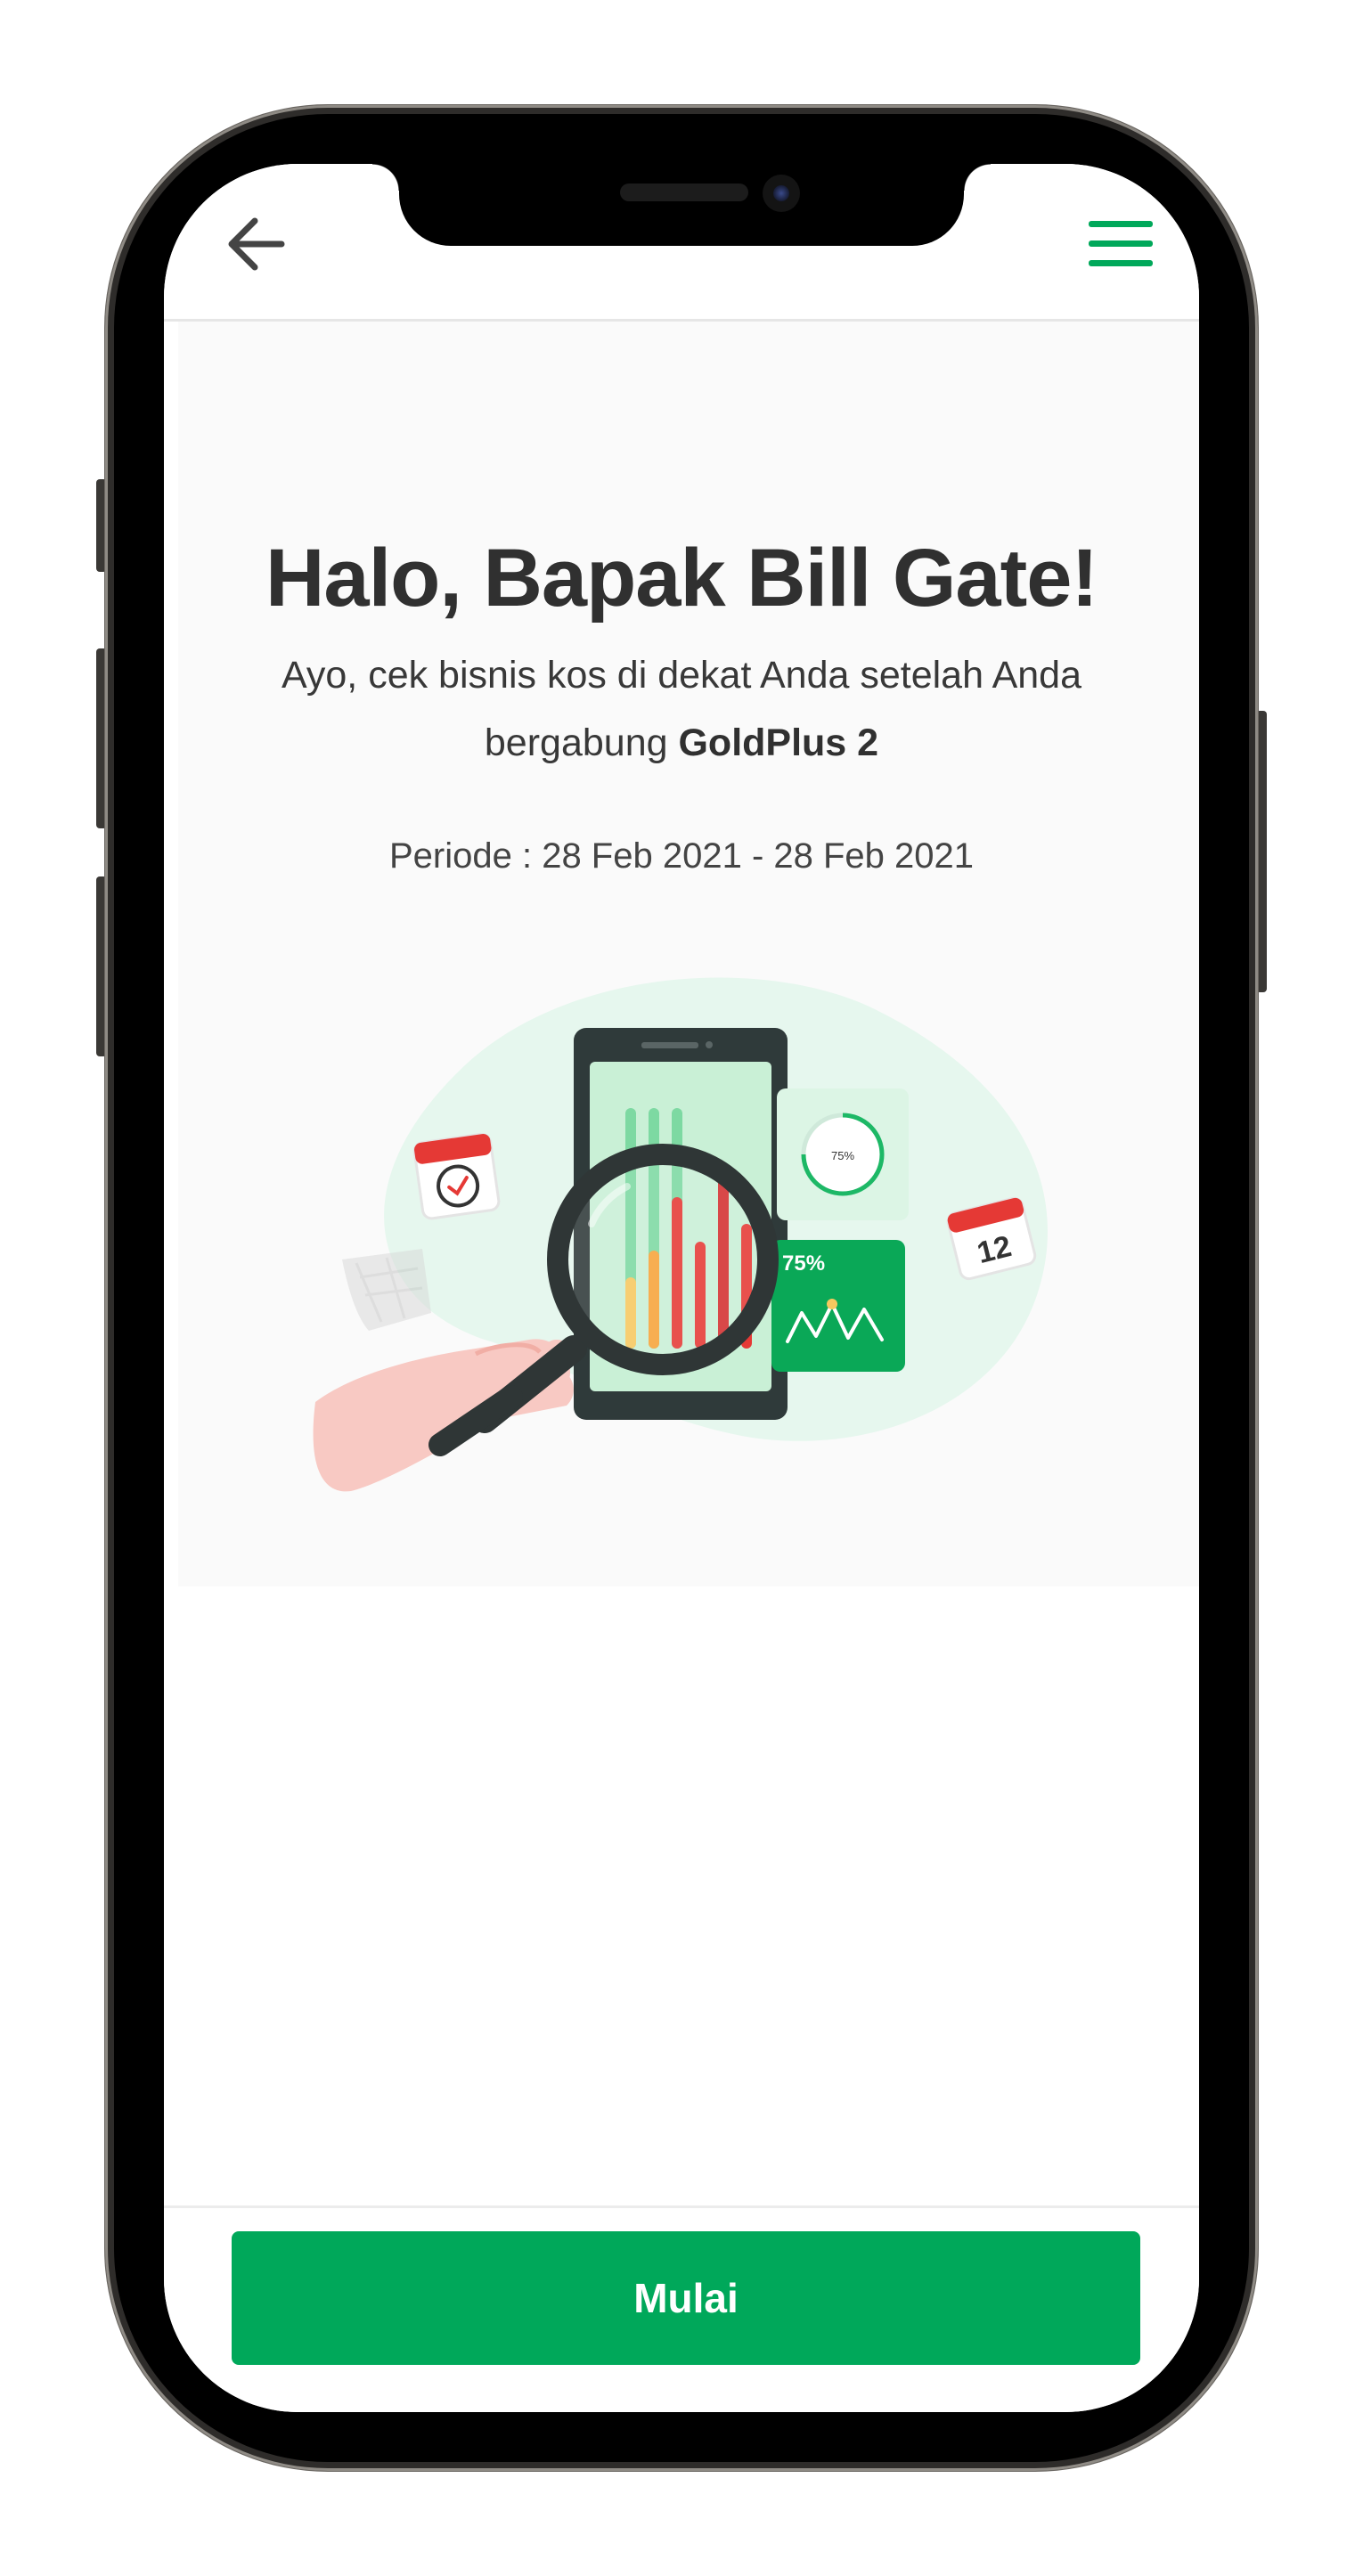  What do you see at coordinates (684, 192) in the screenshot?
I see `earpiece-speaker` at bounding box center [684, 192].